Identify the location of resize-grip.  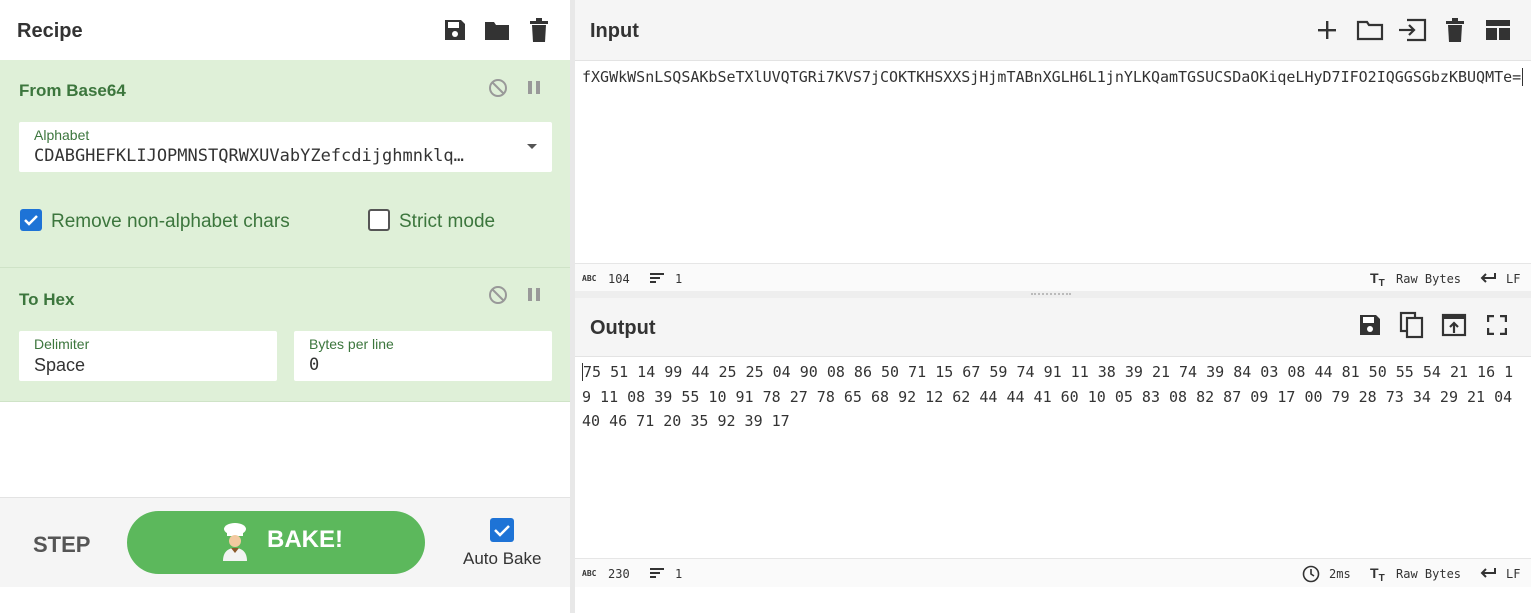
(1051, 295).